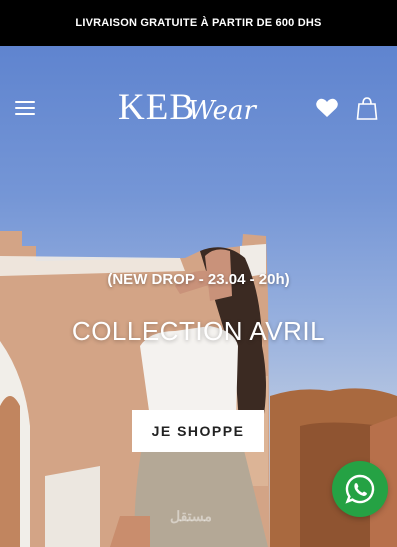 This screenshot has height=547, width=397. I want to click on hero-title: COLLECTION AVRIL, so click(198, 331).